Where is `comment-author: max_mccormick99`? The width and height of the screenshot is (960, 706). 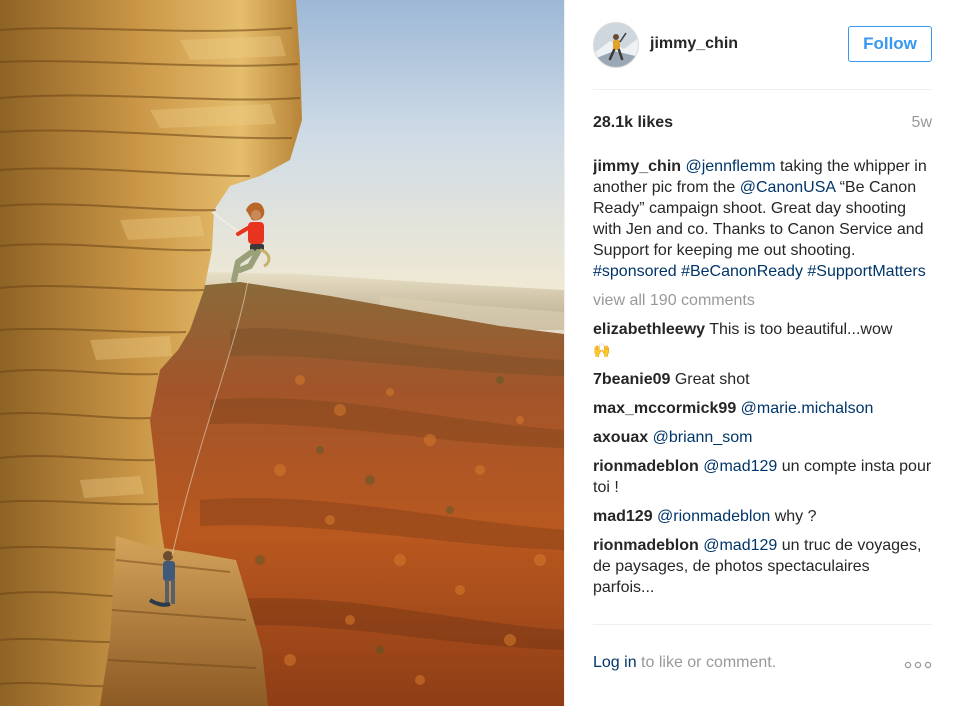
comment-author: max_mccormick99 is located at coordinates (664, 408).